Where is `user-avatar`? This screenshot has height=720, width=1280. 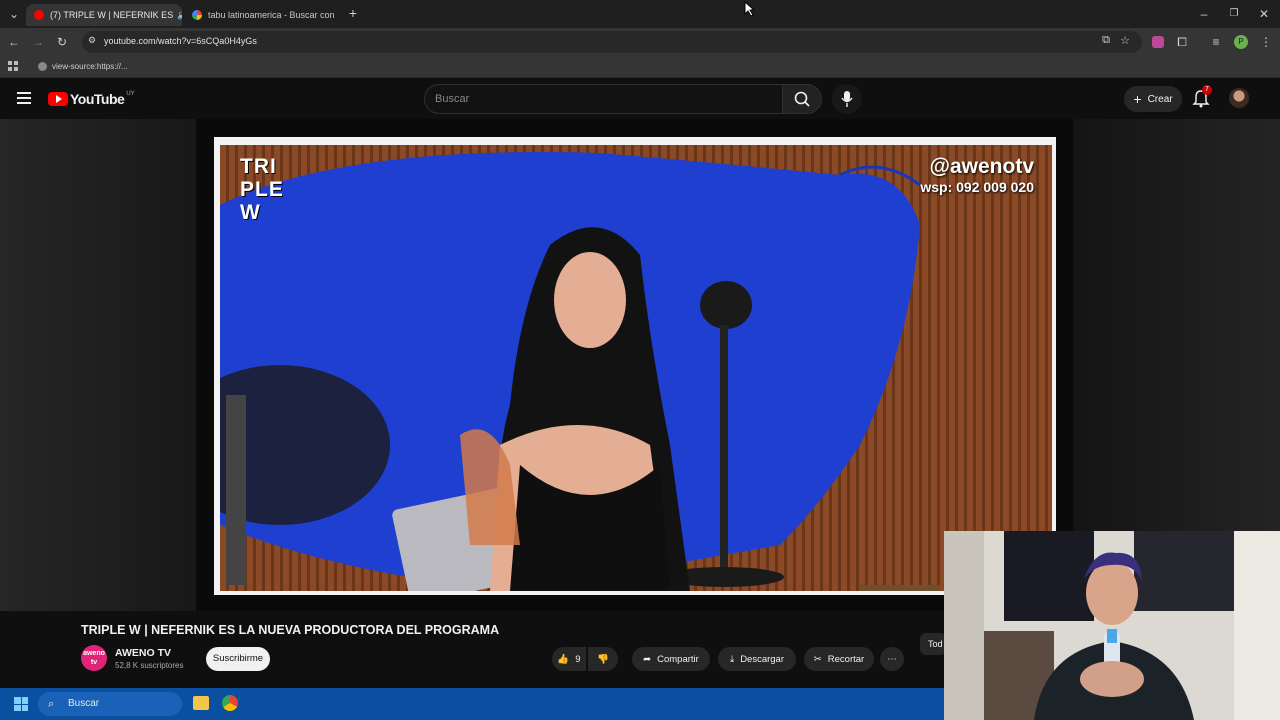 user-avatar is located at coordinates (1239, 98).